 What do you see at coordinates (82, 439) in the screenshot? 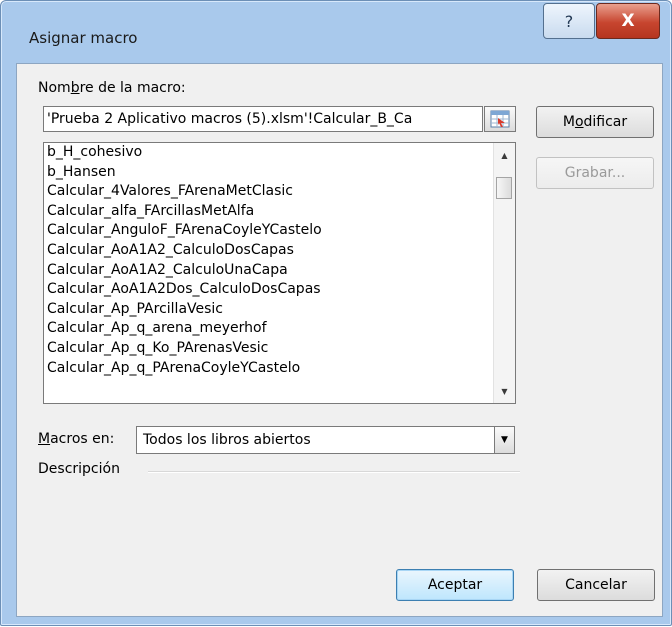
I see `macros-in-label-post: acros en:` at bounding box center [82, 439].